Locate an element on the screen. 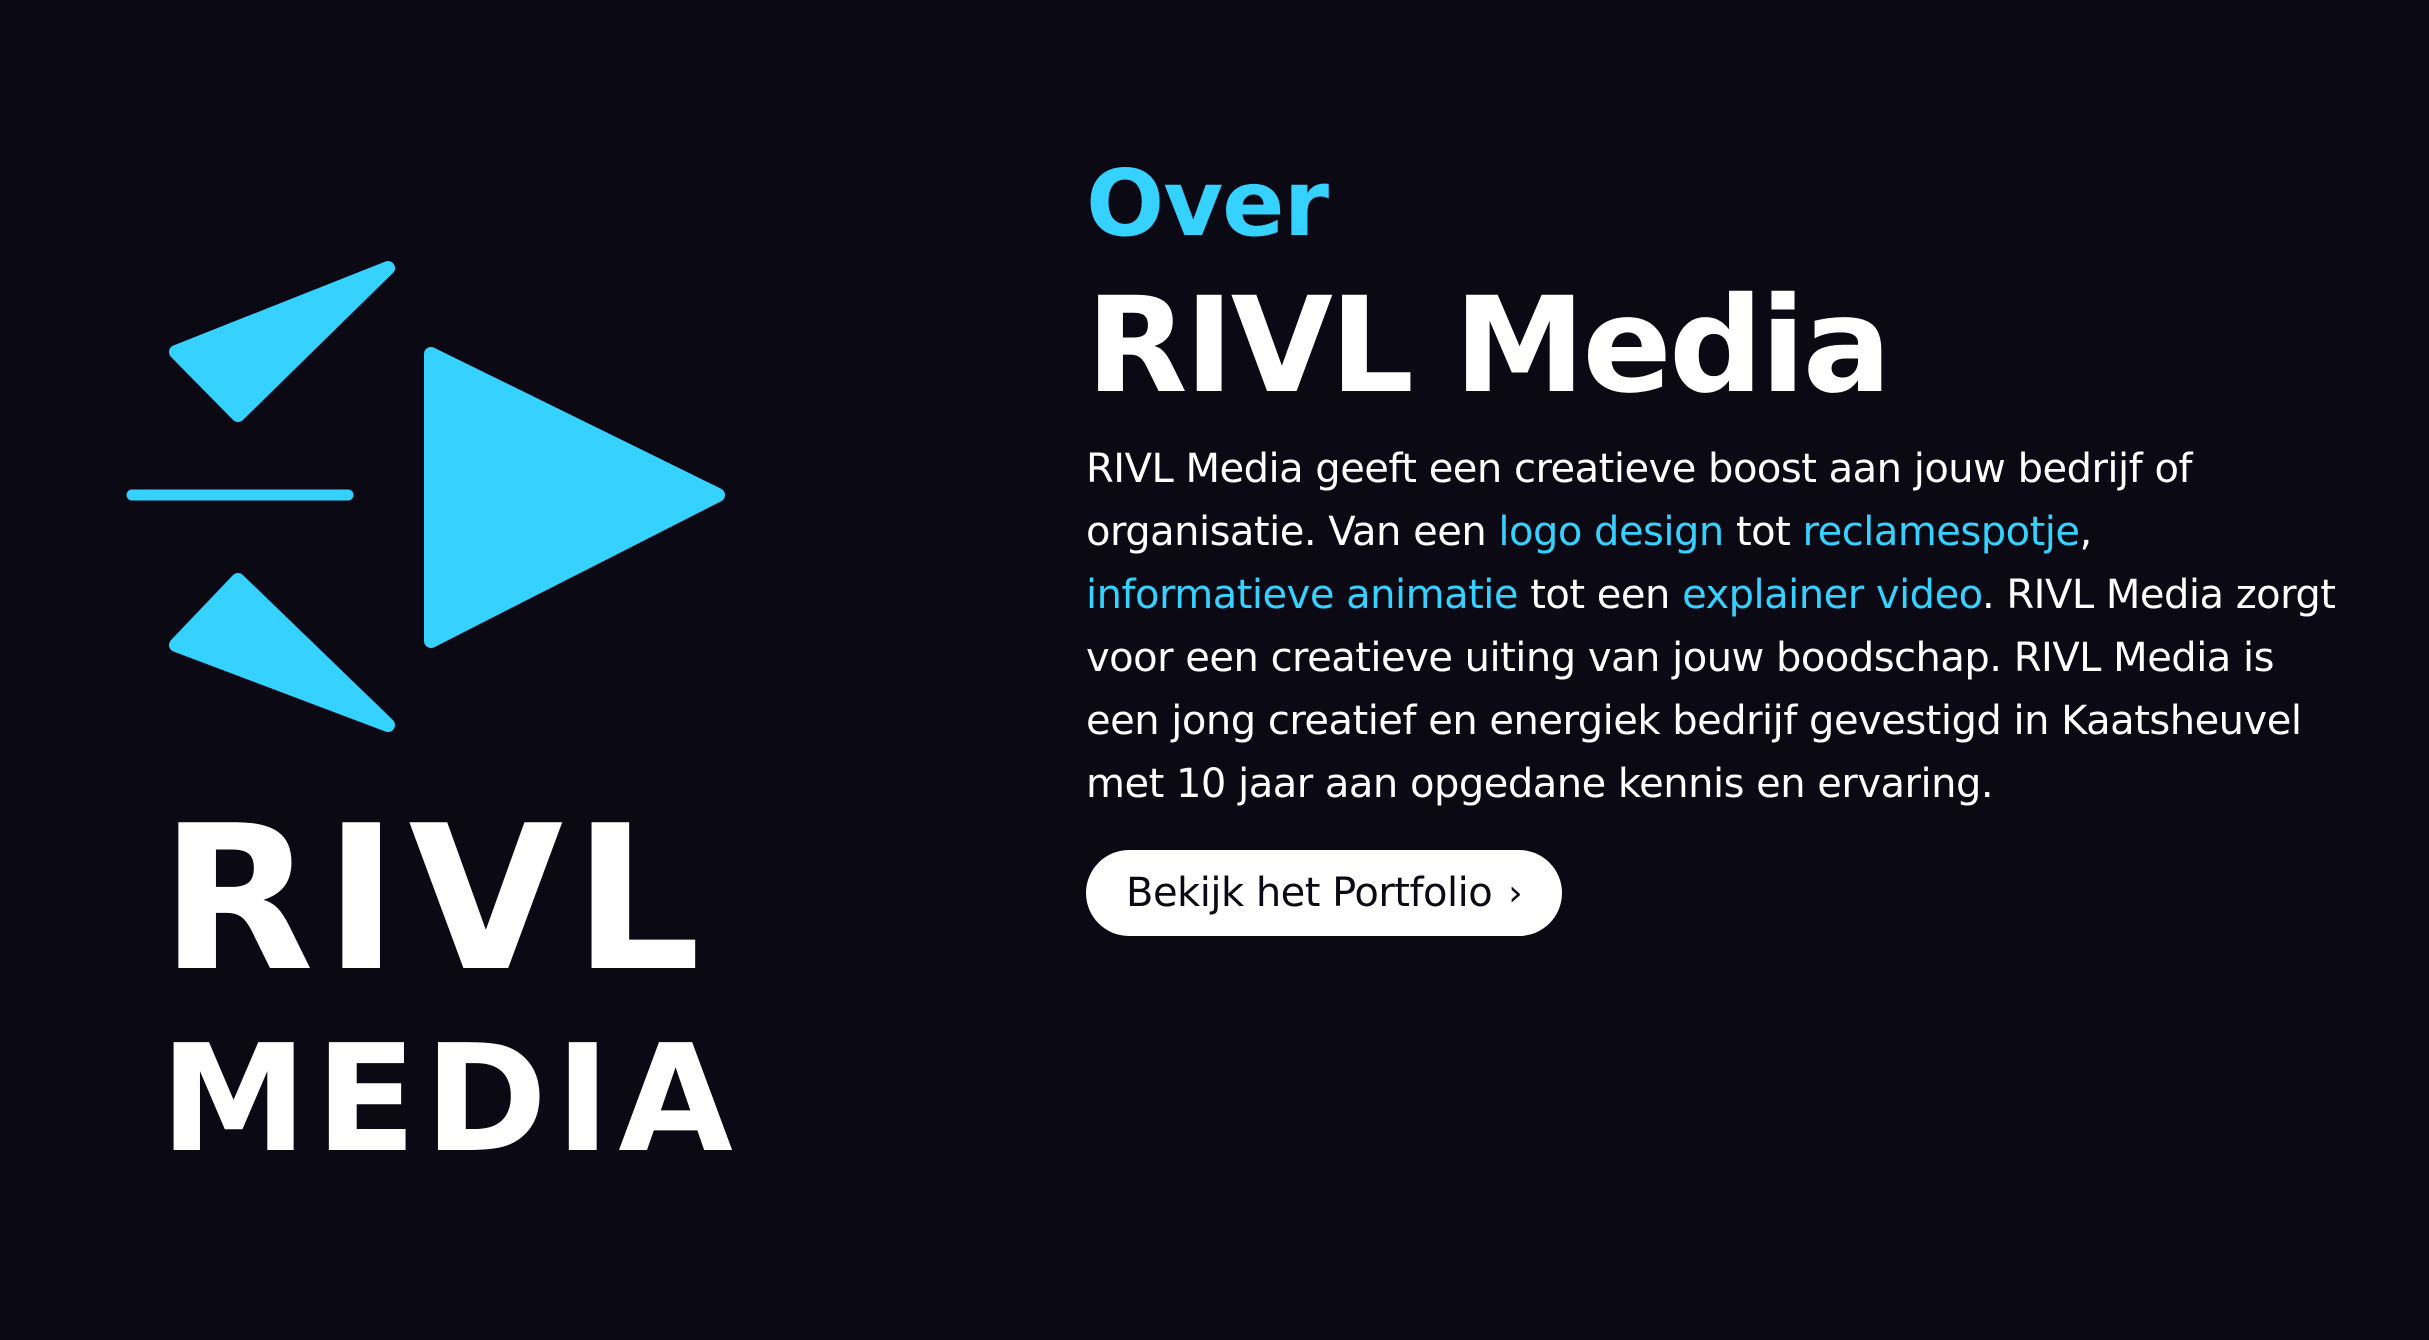 The width and height of the screenshot is (2429, 1340). logo-wordmark-media: MEDIA is located at coordinates (450, 1099).